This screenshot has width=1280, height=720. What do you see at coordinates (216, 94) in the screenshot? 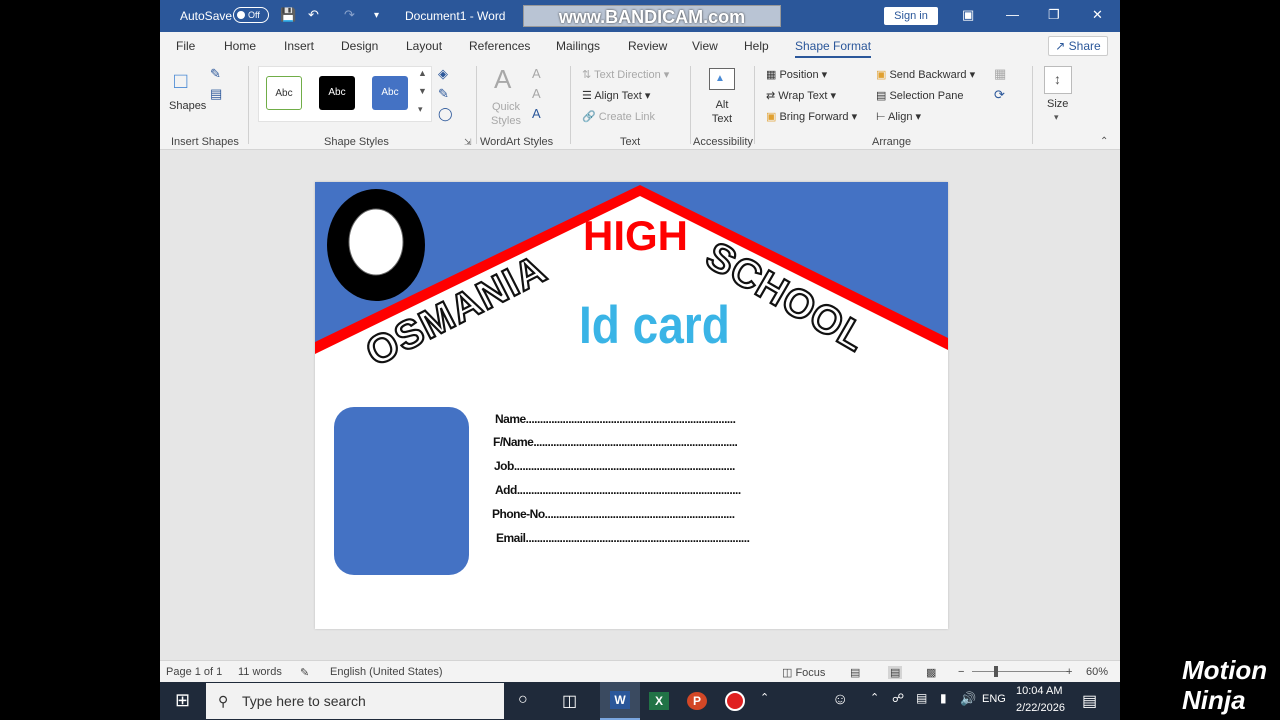
I see `text-box-icon: ▤` at bounding box center [216, 94].